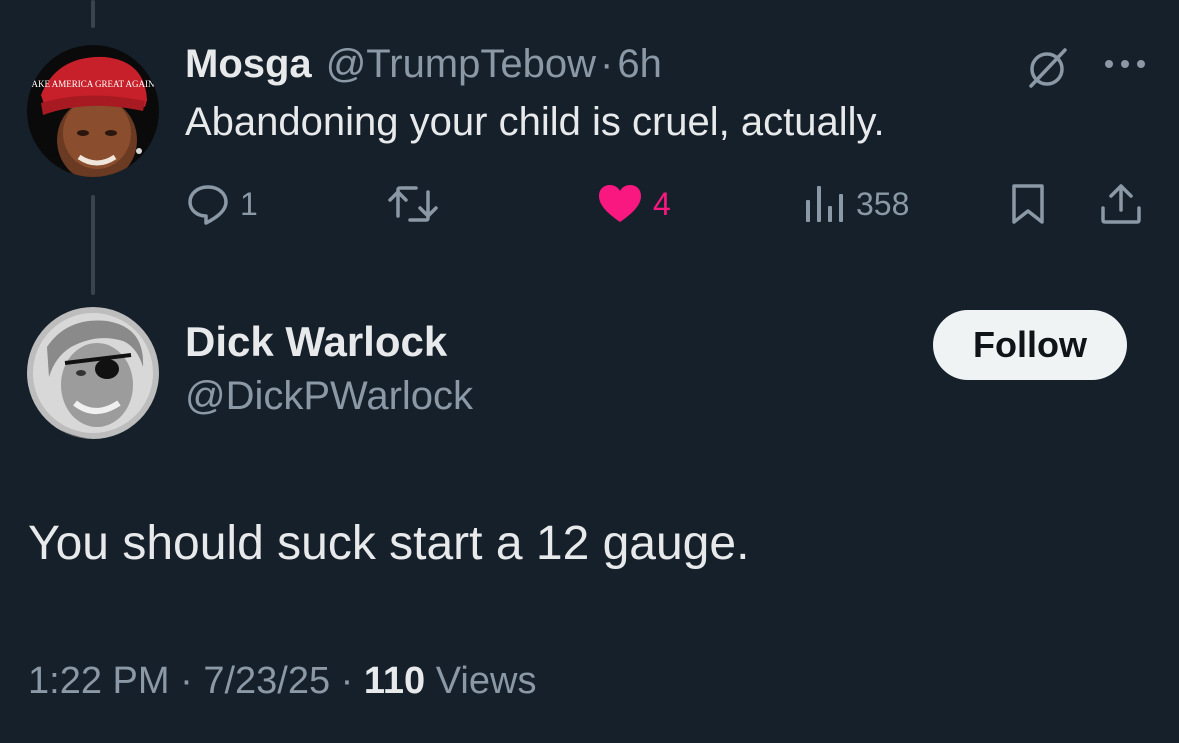  What do you see at coordinates (639, 64) in the screenshot?
I see `post-time: 6h` at bounding box center [639, 64].